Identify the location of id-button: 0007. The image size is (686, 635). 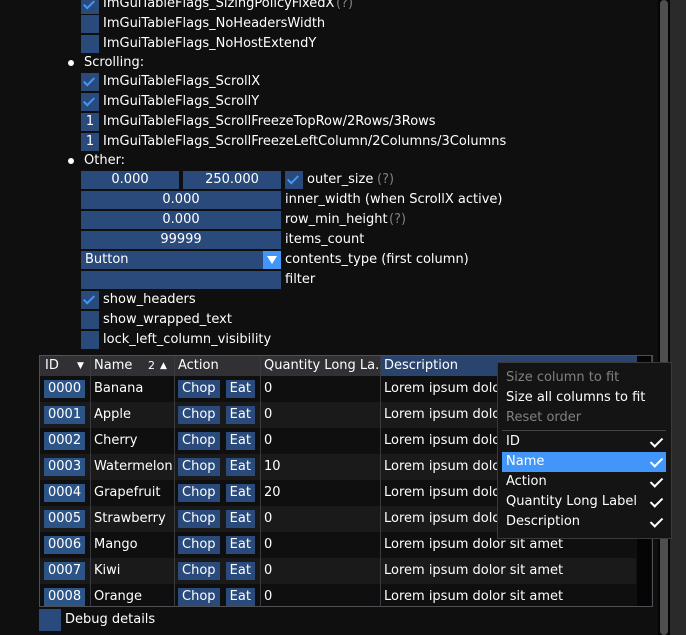
(65, 571).